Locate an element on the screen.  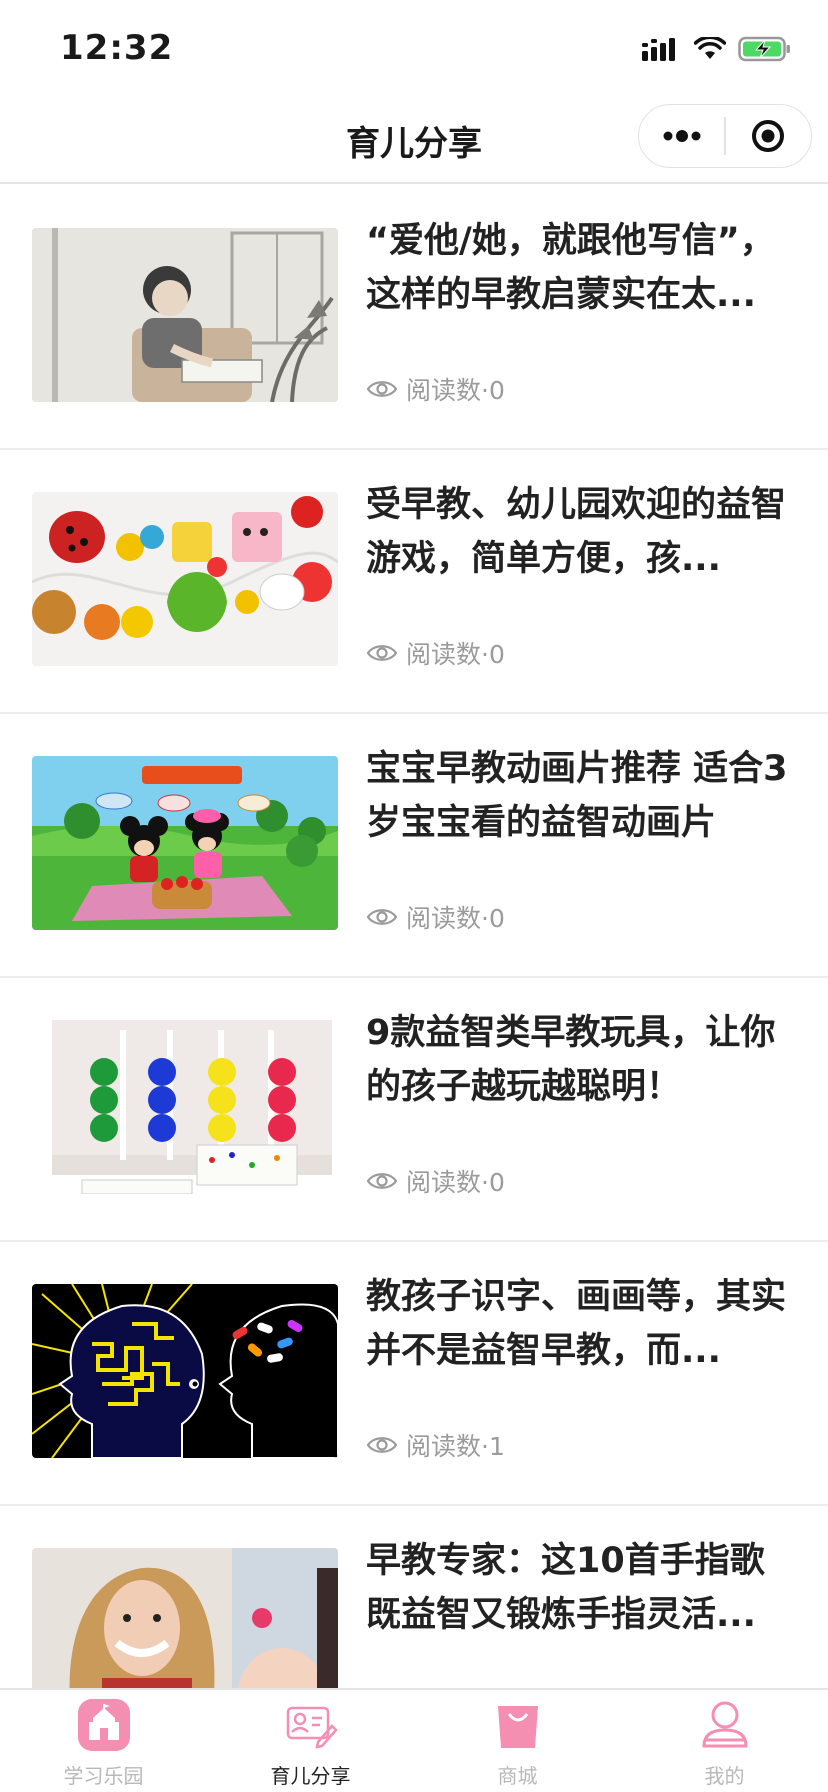
wifi-icon is located at coordinates (710, 48).